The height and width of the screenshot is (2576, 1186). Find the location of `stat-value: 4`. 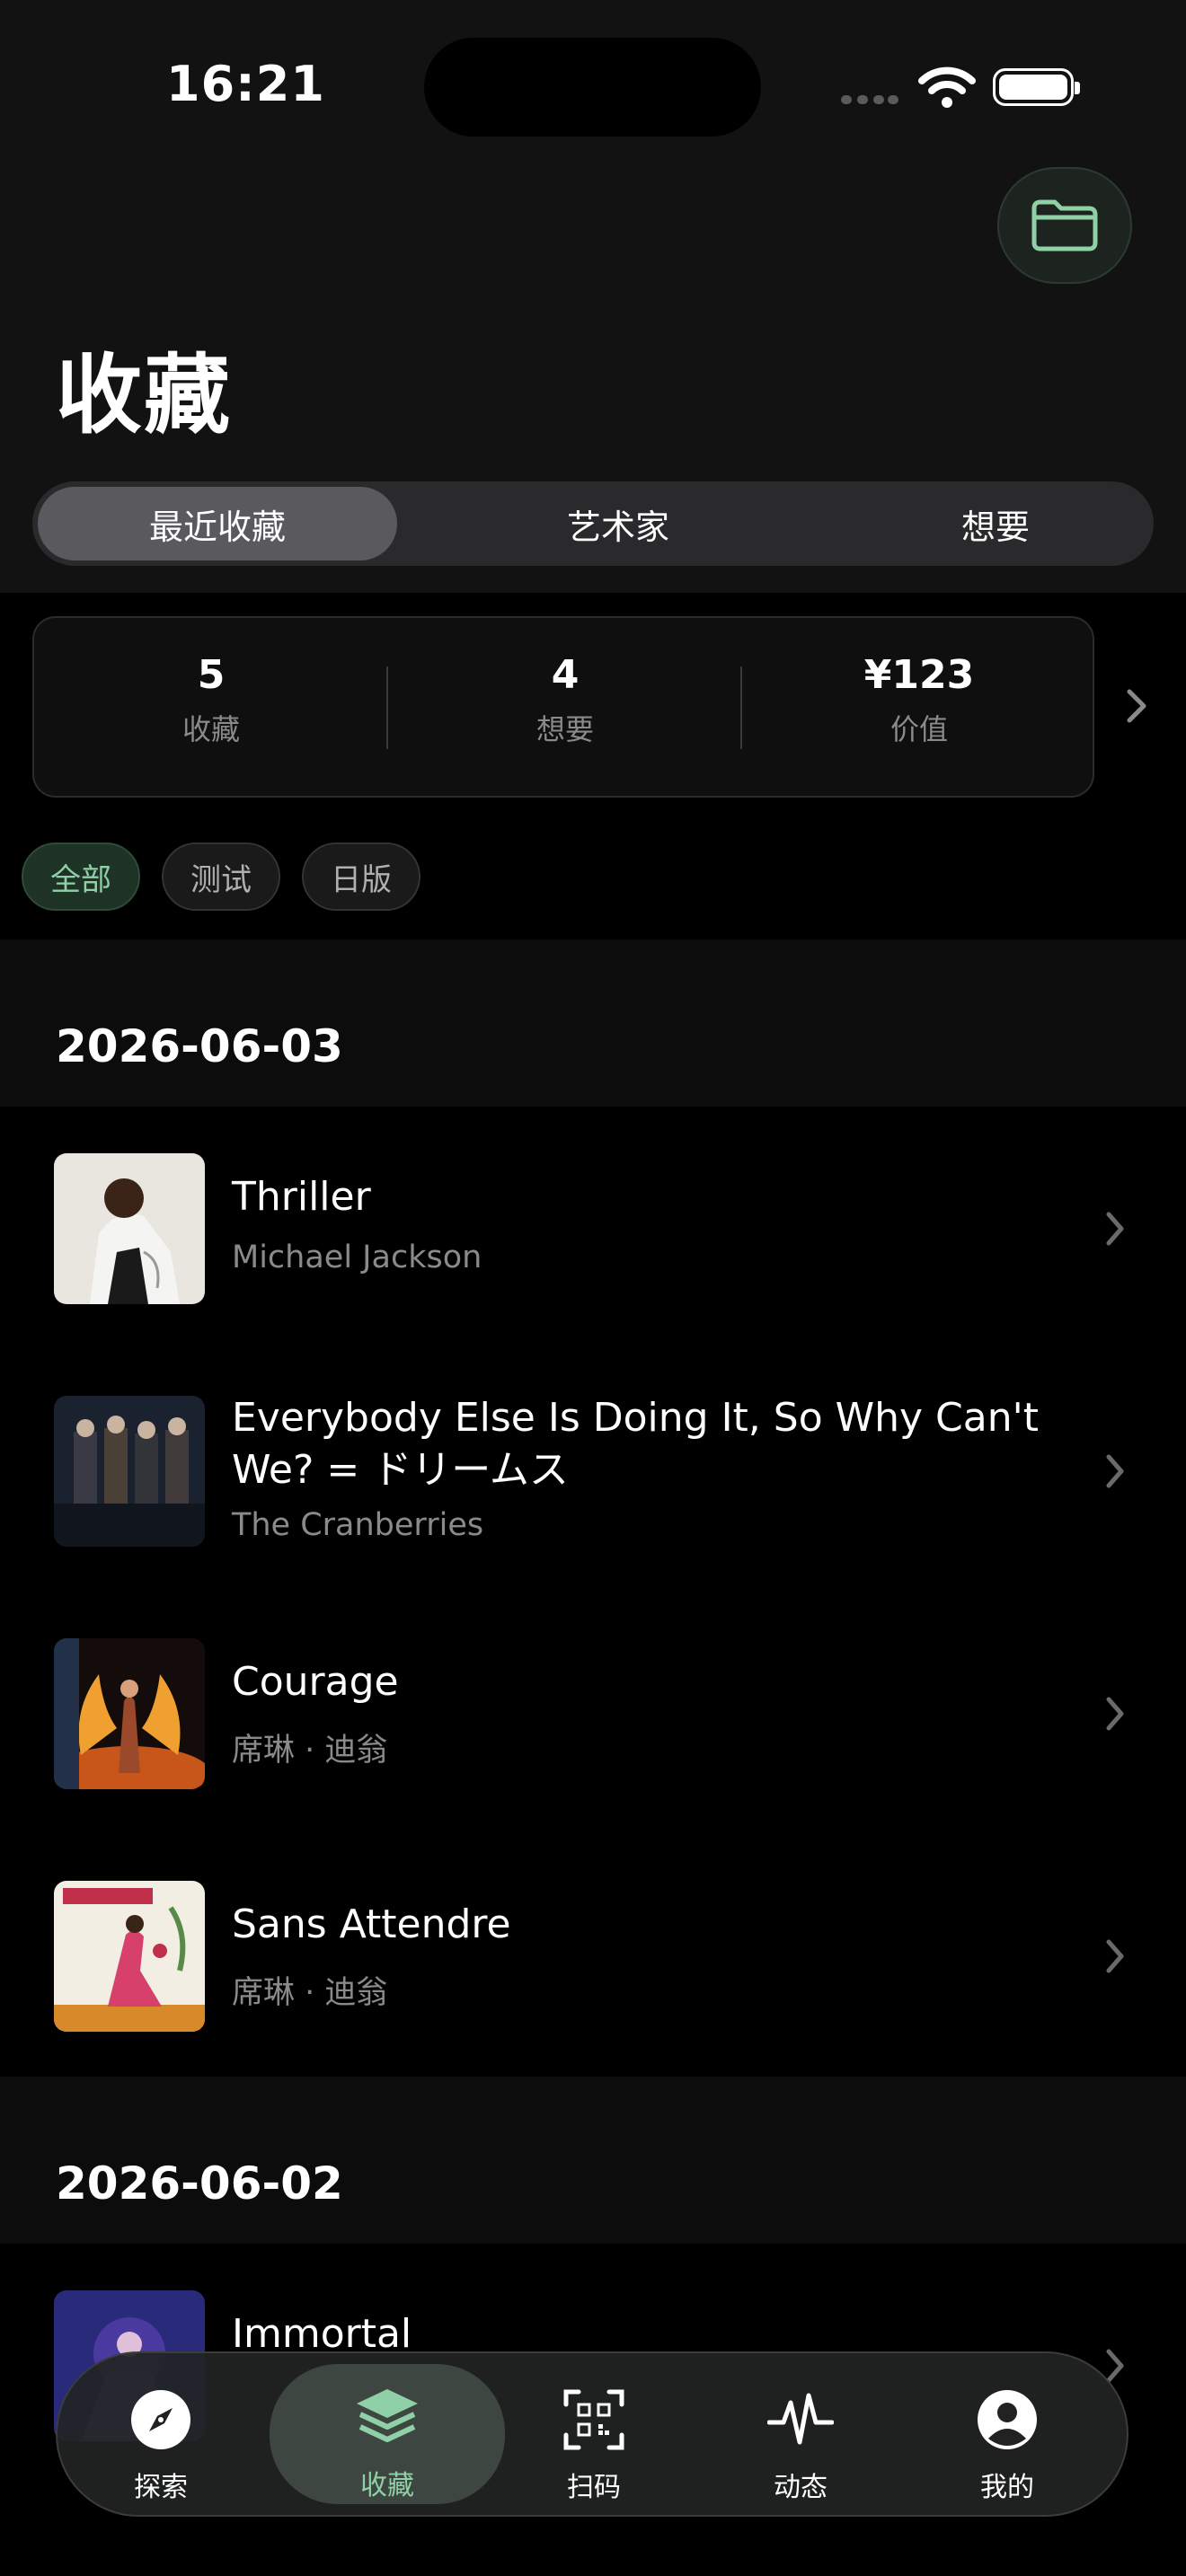

stat-value: 4 is located at coordinates (565, 675).